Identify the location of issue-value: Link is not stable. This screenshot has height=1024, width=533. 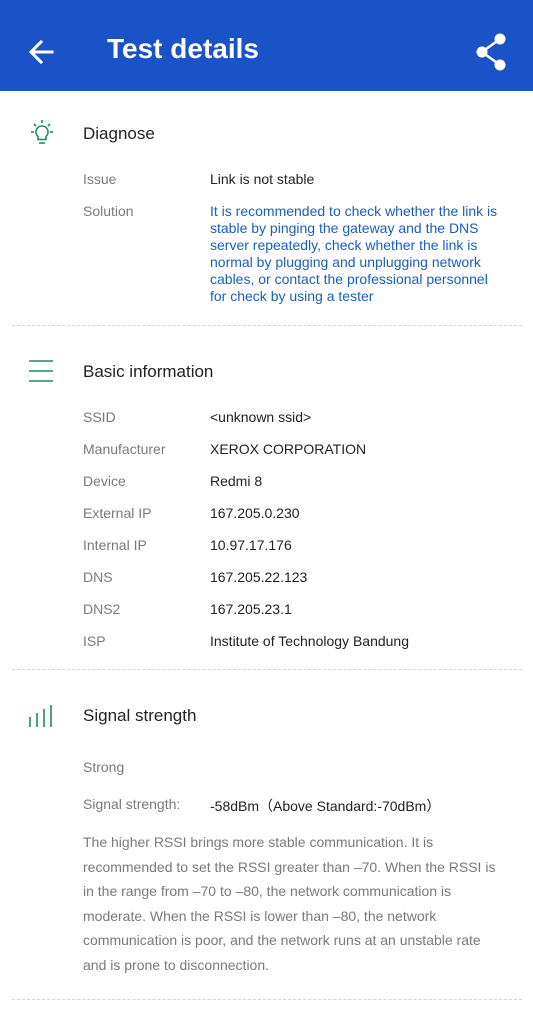
(262, 179).